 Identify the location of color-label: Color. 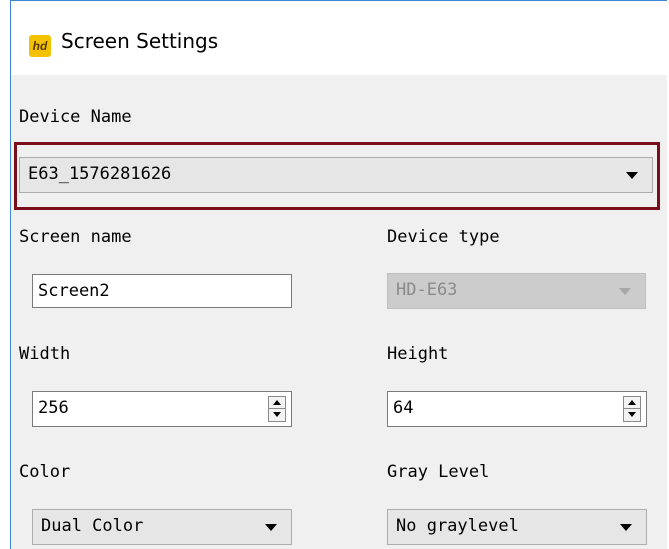
(45, 472).